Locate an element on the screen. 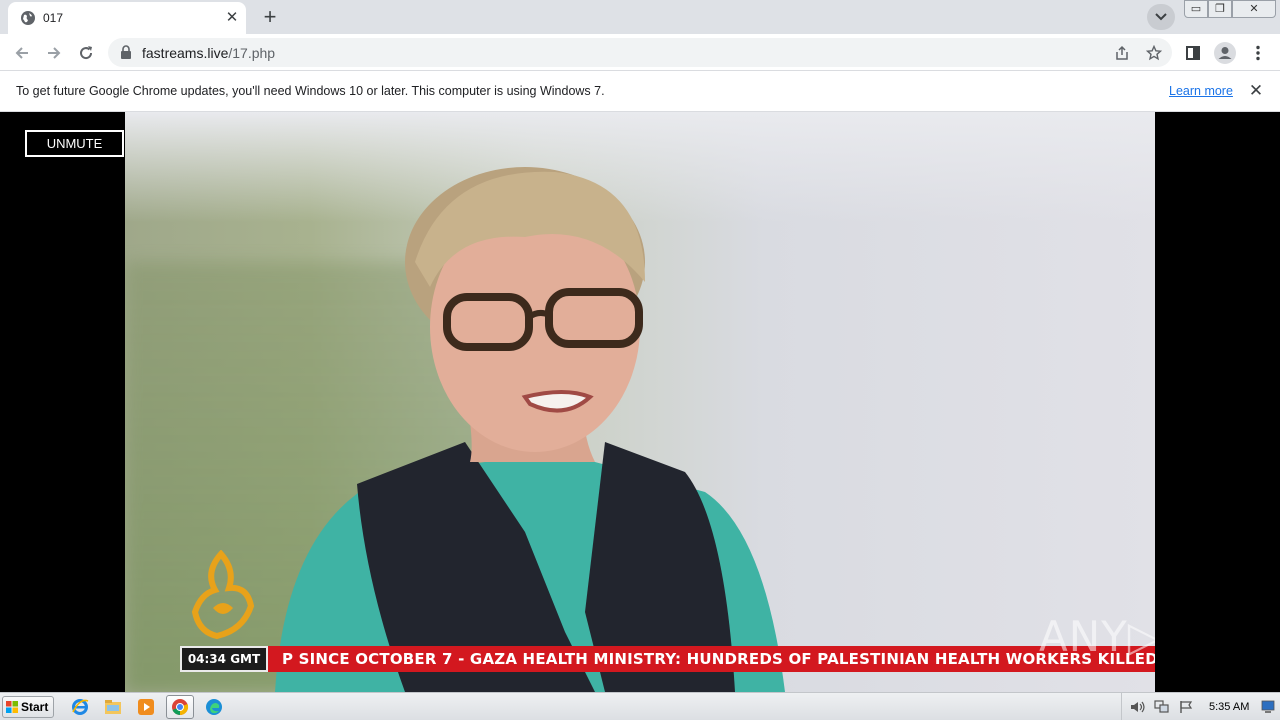 This screenshot has width=1280, height=720. url-host: fastreams.live is located at coordinates (185, 53).